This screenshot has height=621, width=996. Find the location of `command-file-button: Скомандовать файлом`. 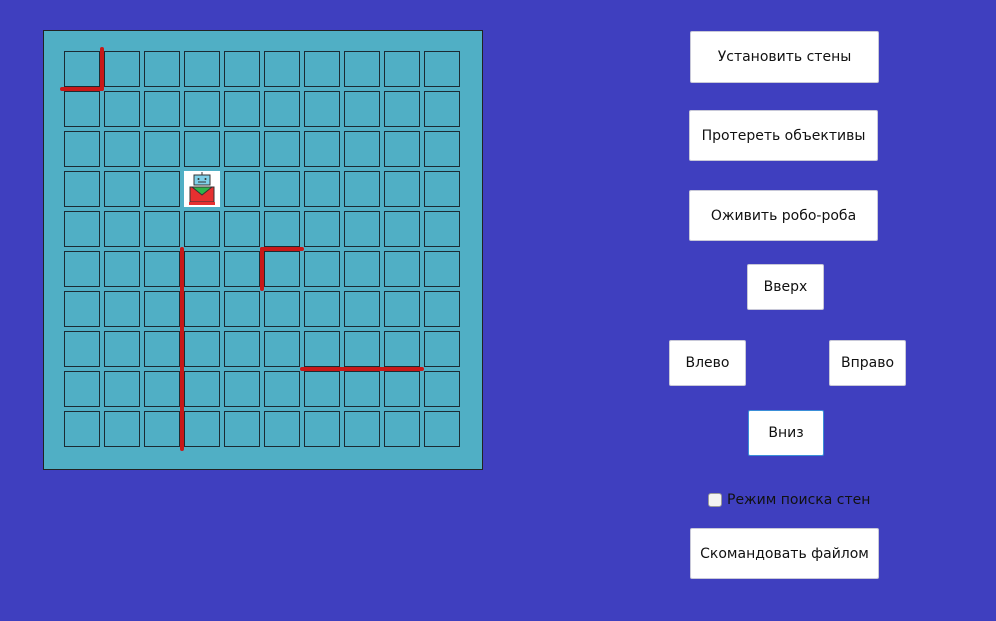

command-file-button: Скомандовать файлом is located at coordinates (784, 553).